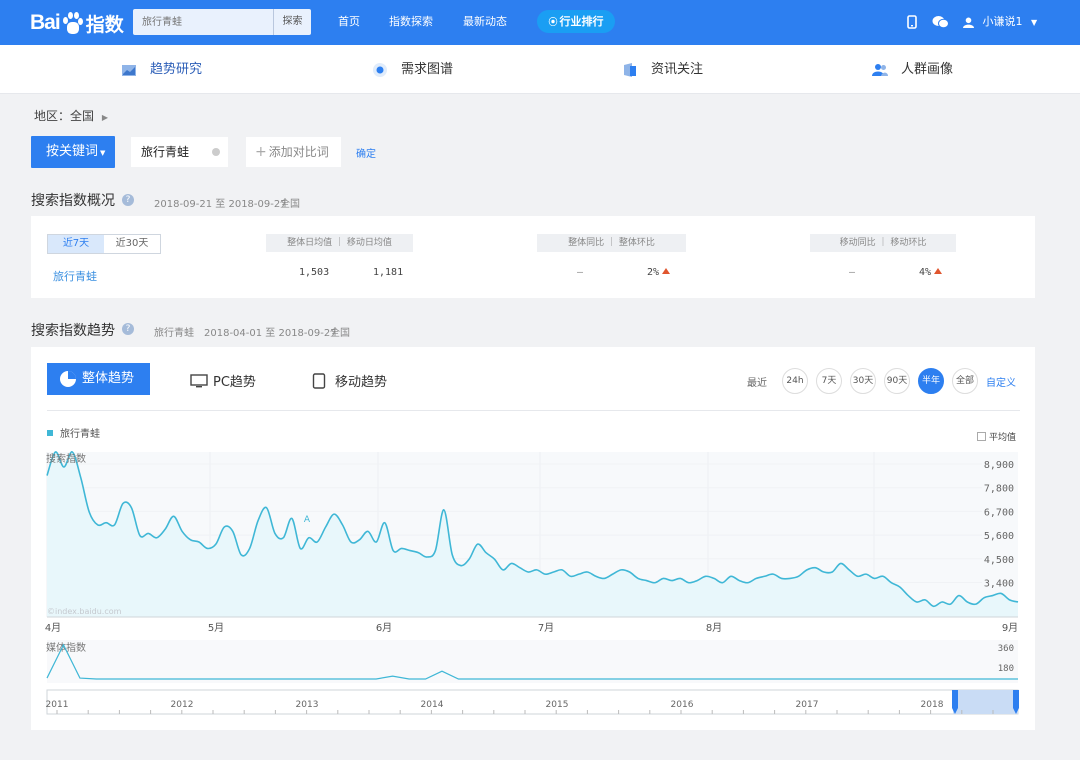 The image size is (1080, 760). I want to click on industry-rank-button: ⦿ 行业排行, so click(576, 21).